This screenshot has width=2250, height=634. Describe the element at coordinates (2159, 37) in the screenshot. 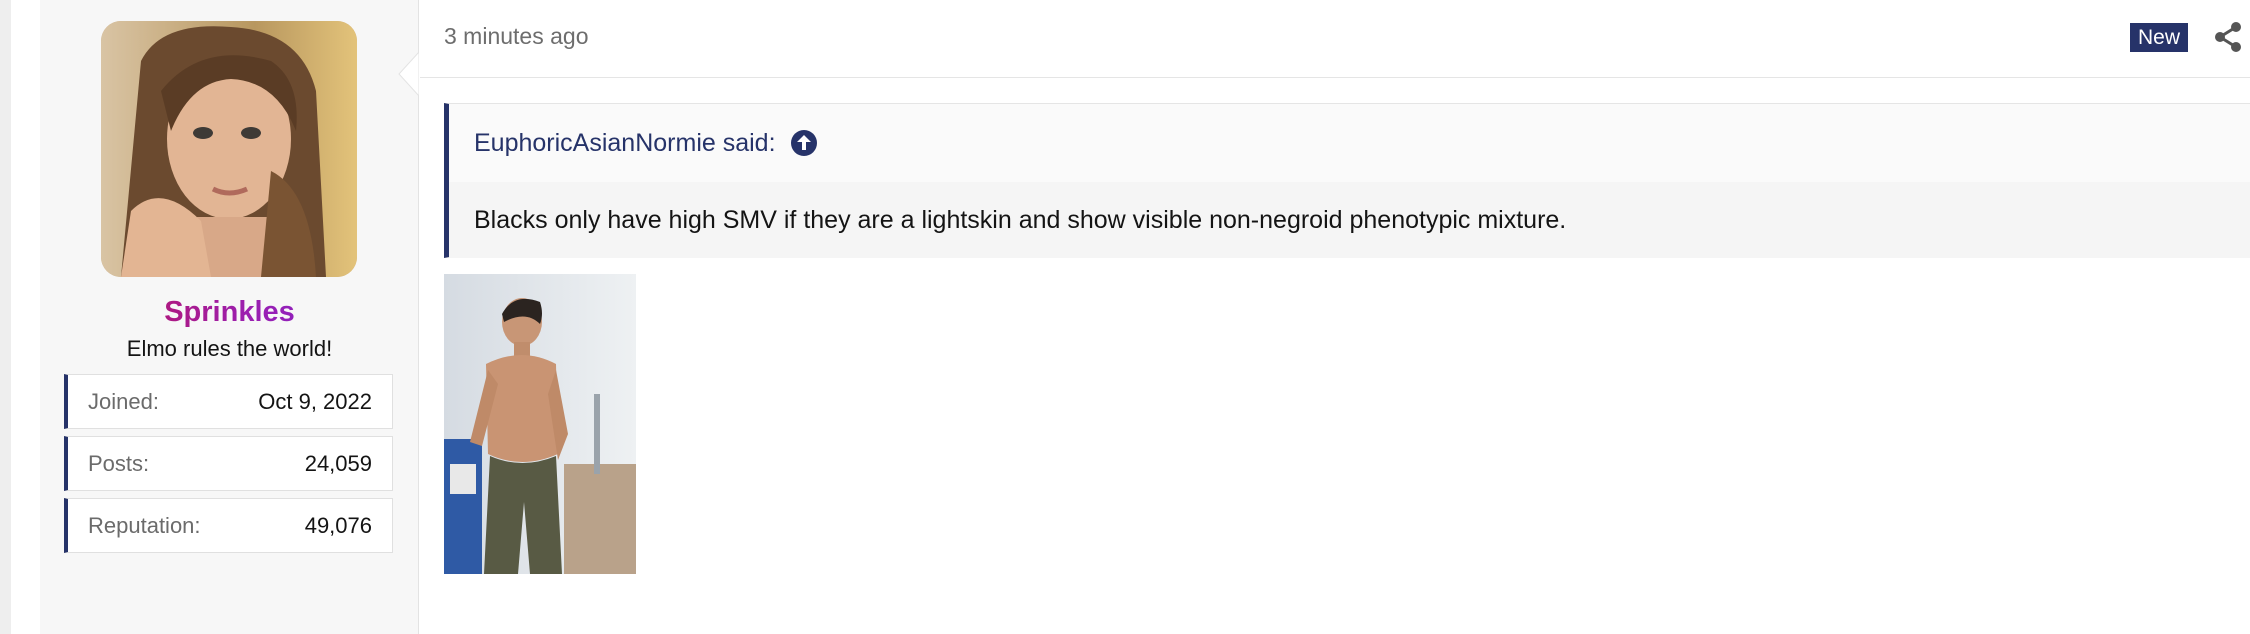

I see `new-badge: New` at that location.